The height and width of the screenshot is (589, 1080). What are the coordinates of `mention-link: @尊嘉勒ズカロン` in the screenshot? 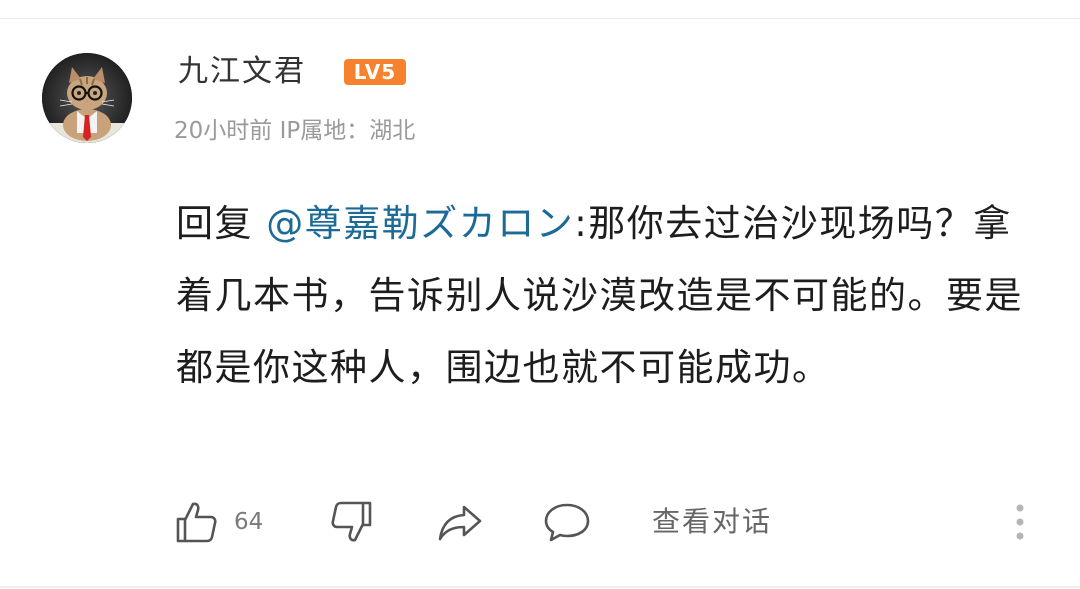 It's located at (420, 223).